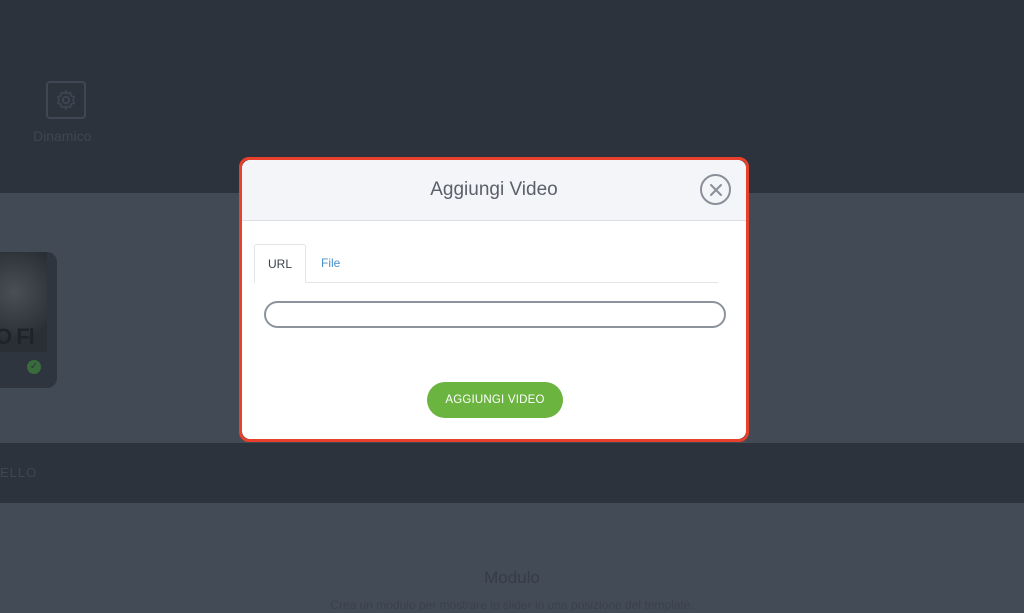  I want to click on close-button, so click(715, 189).